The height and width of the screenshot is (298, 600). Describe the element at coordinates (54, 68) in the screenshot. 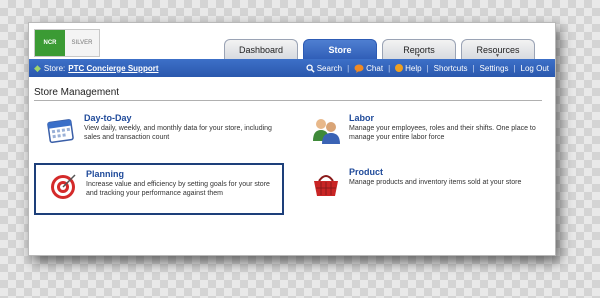

I see `store-label: Store:` at that location.